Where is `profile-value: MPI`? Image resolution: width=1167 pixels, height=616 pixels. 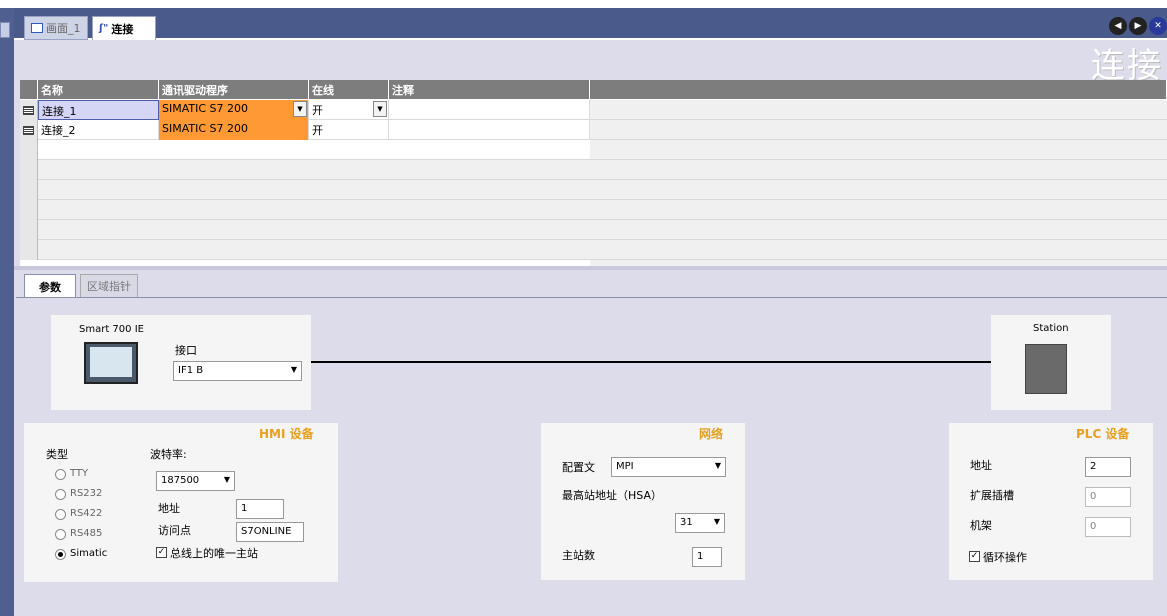 profile-value: MPI is located at coordinates (625, 466).